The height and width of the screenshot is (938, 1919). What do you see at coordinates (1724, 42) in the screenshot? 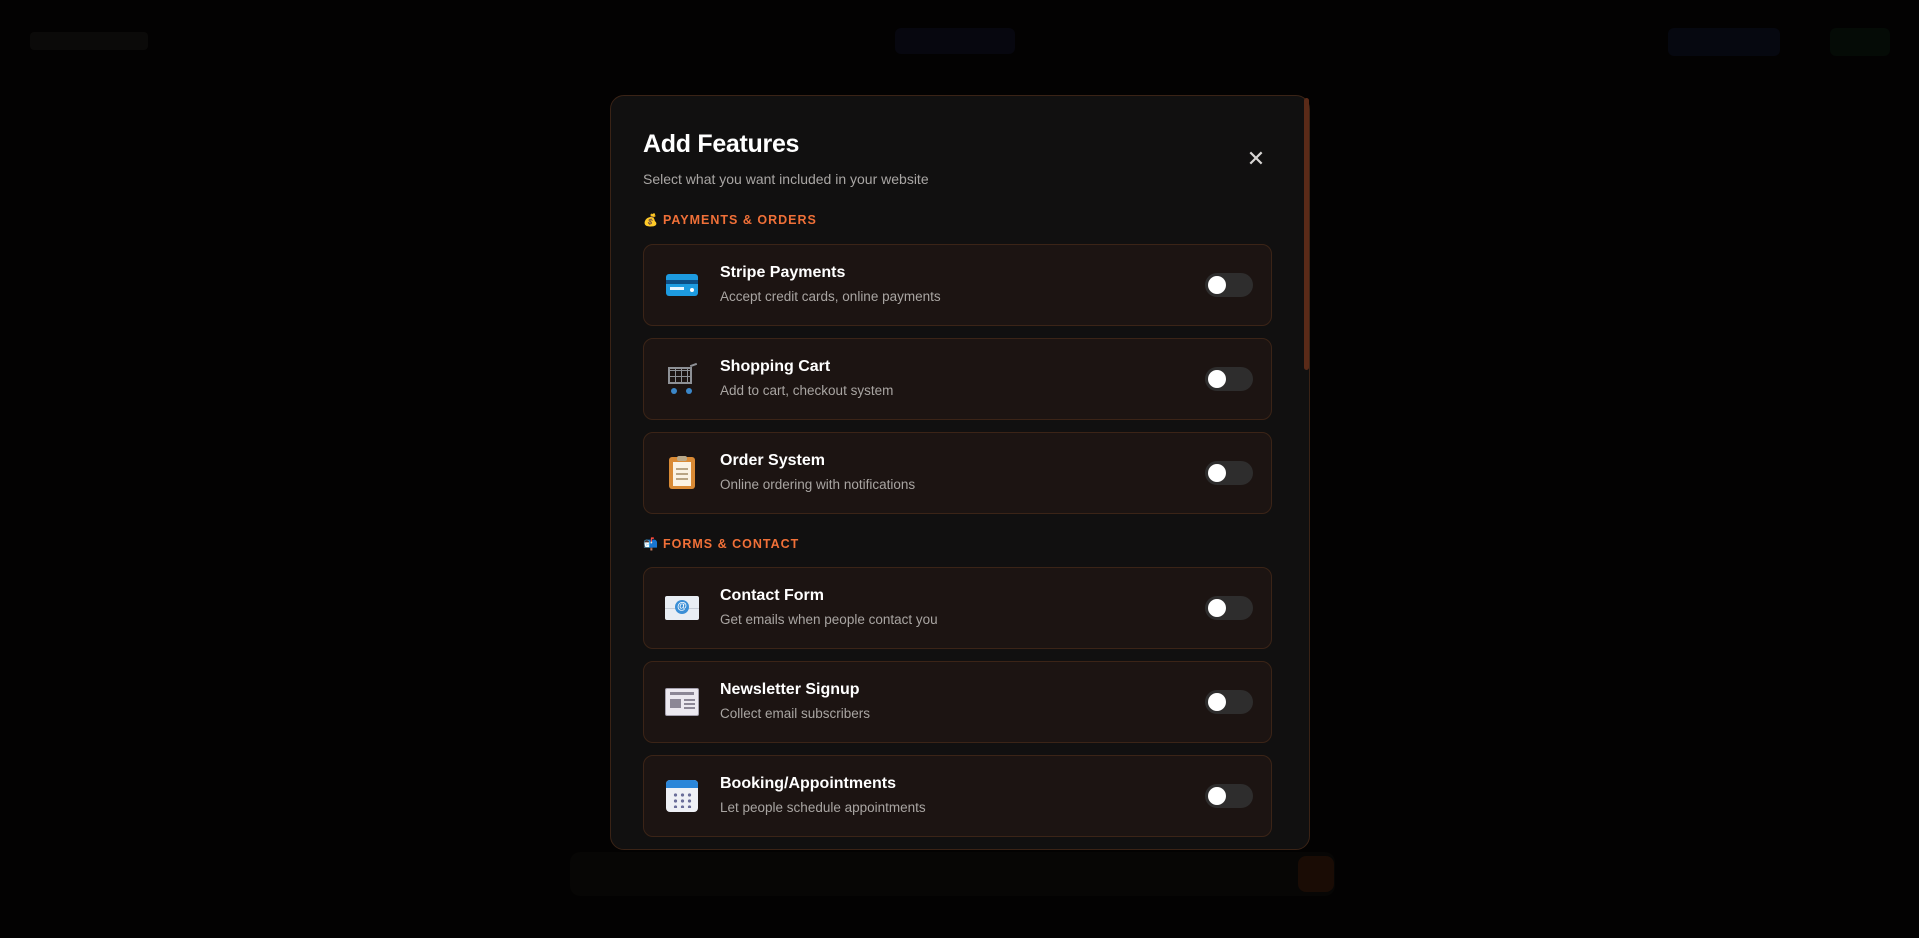
I see `background-button` at bounding box center [1724, 42].